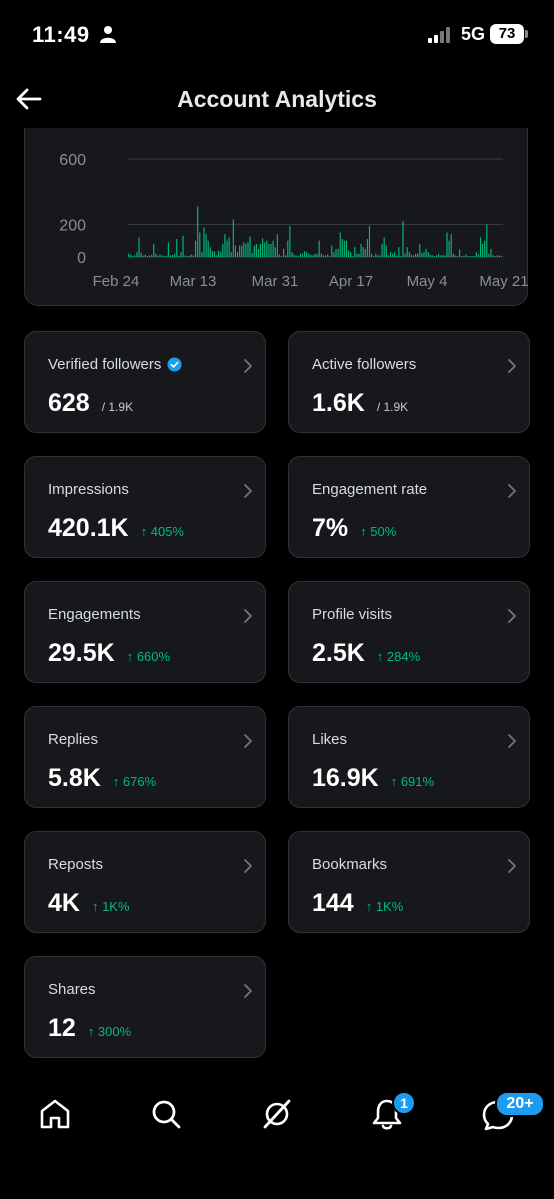 The height and width of the screenshot is (1199, 554). I want to click on home-icon, so click(55, 1114).